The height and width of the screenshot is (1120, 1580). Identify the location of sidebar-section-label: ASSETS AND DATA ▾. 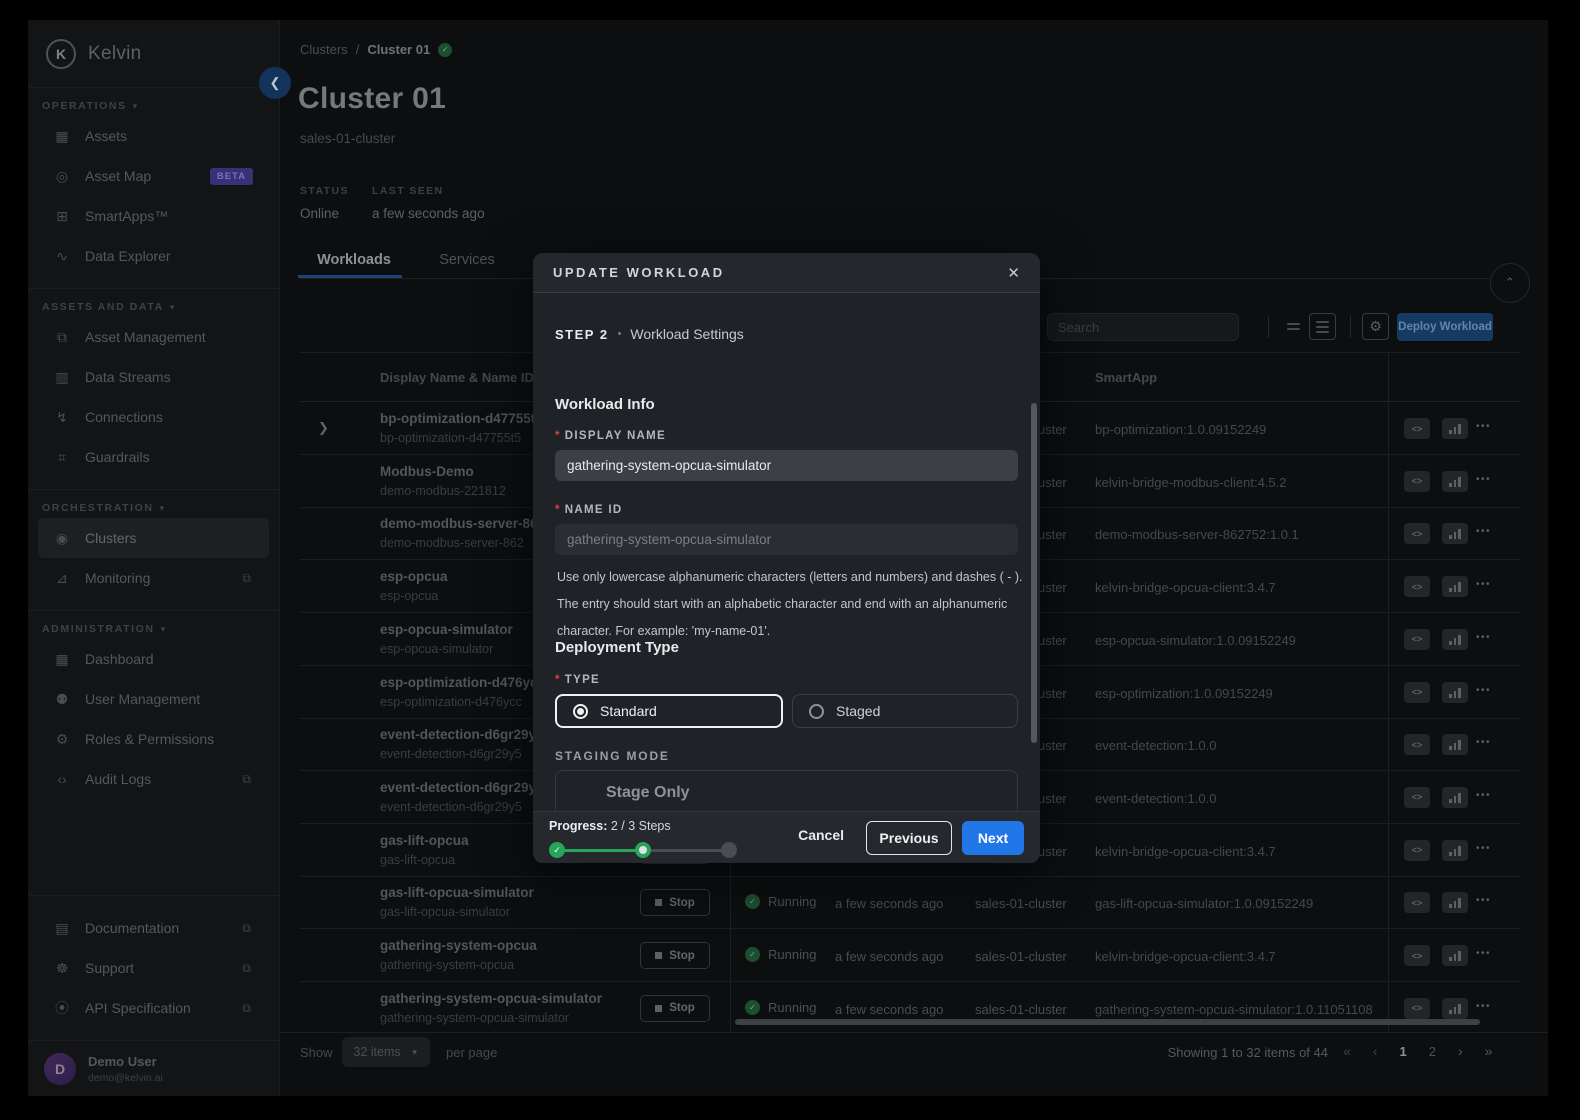
(153, 307).